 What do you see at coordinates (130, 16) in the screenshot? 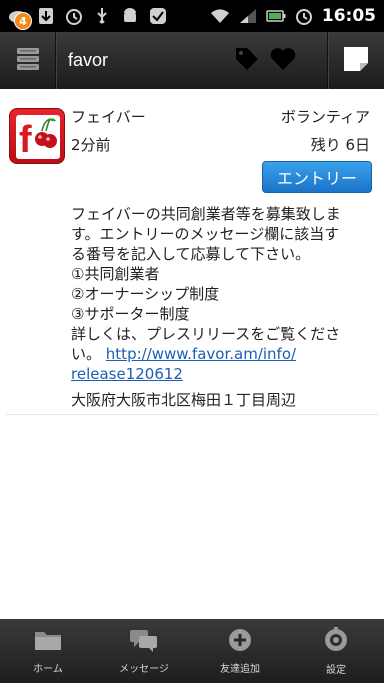
I see `android-icon` at bounding box center [130, 16].